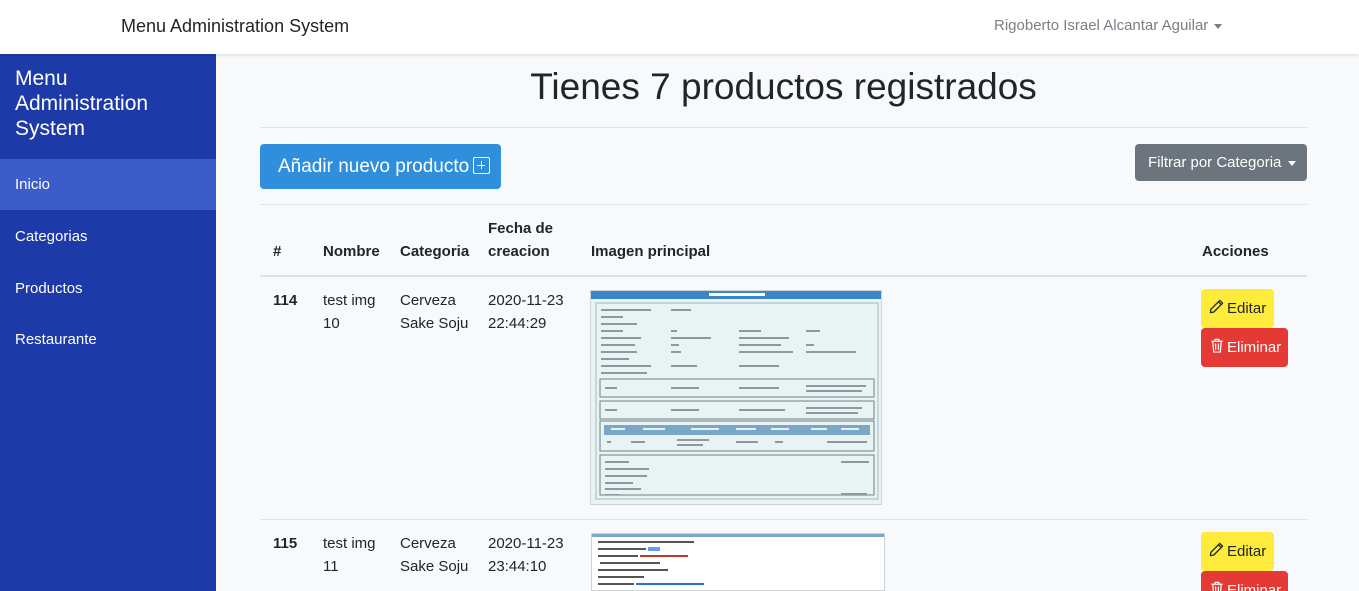  I want to click on page-title: Tienes 7 productos registrados, so click(783, 86).